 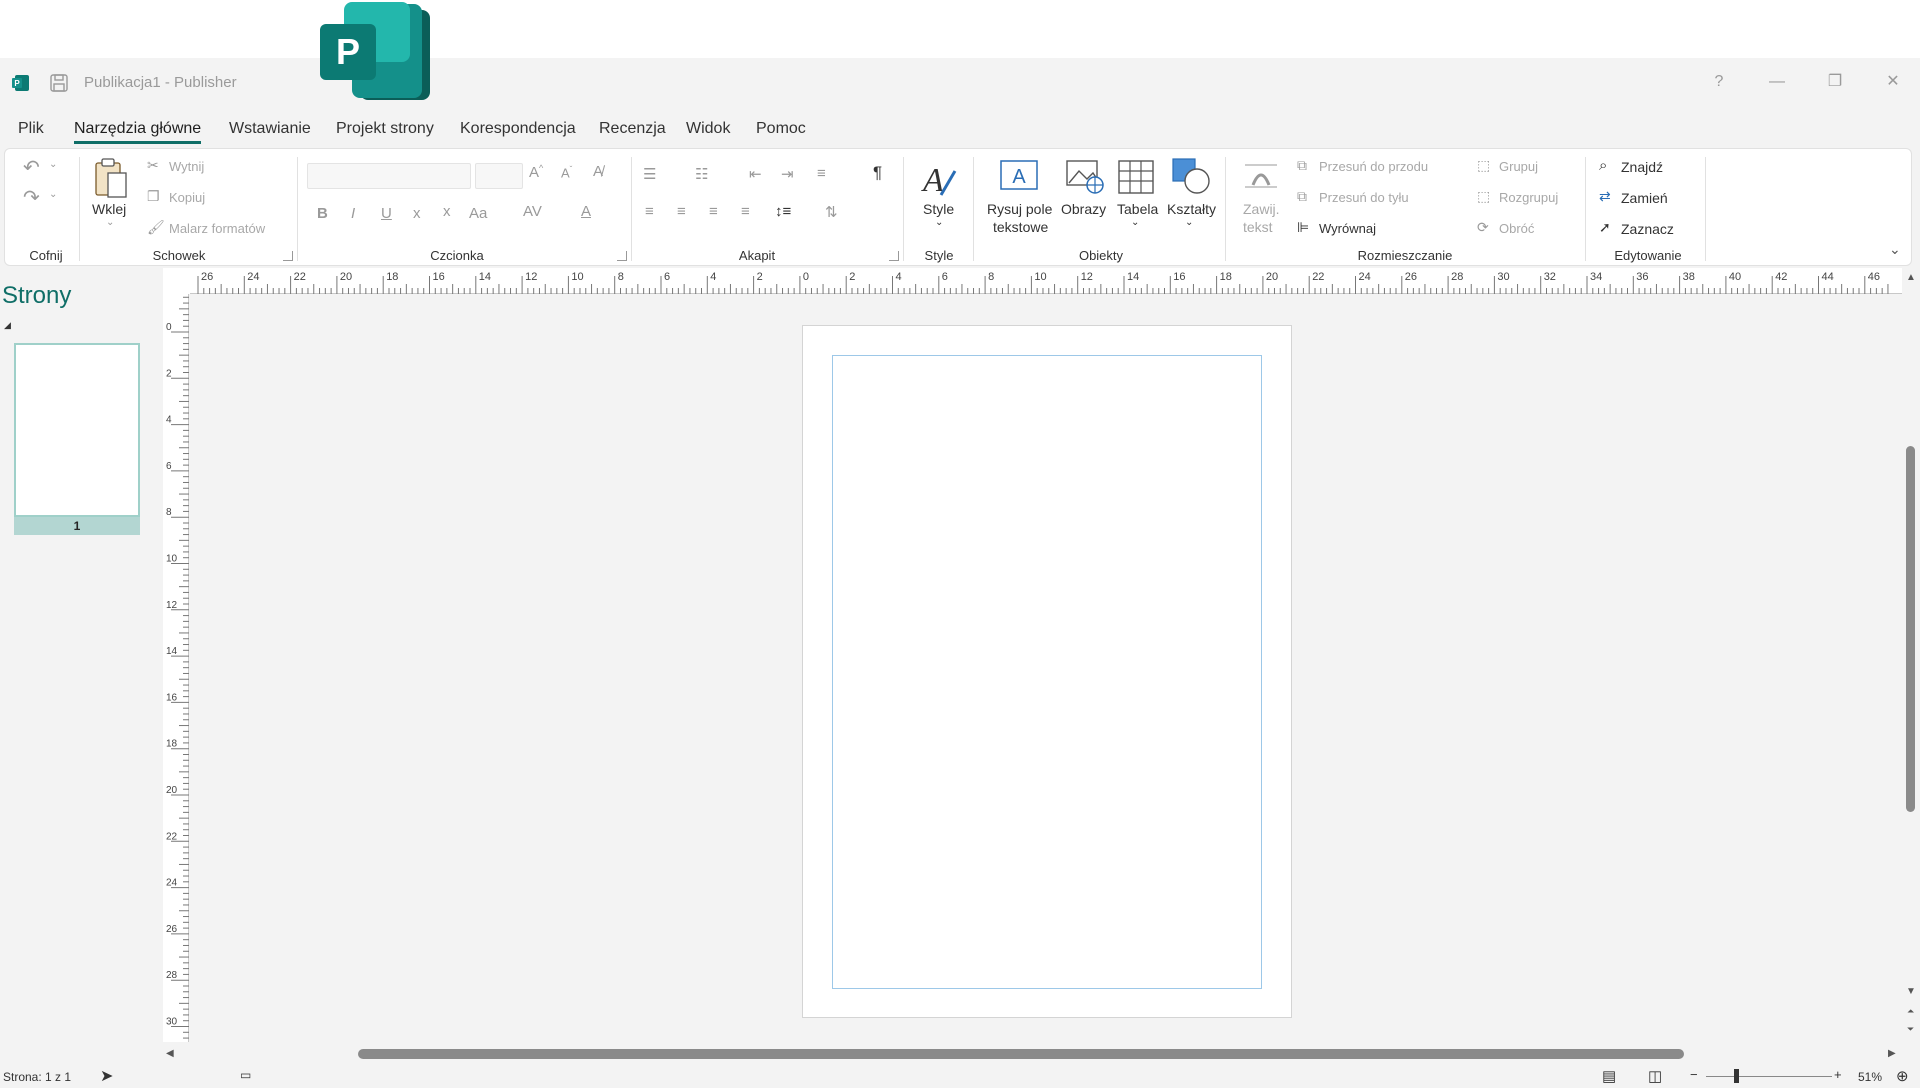 What do you see at coordinates (532, 211) in the screenshot?
I see `character-spacing-button: AV` at bounding box center [532, 211].